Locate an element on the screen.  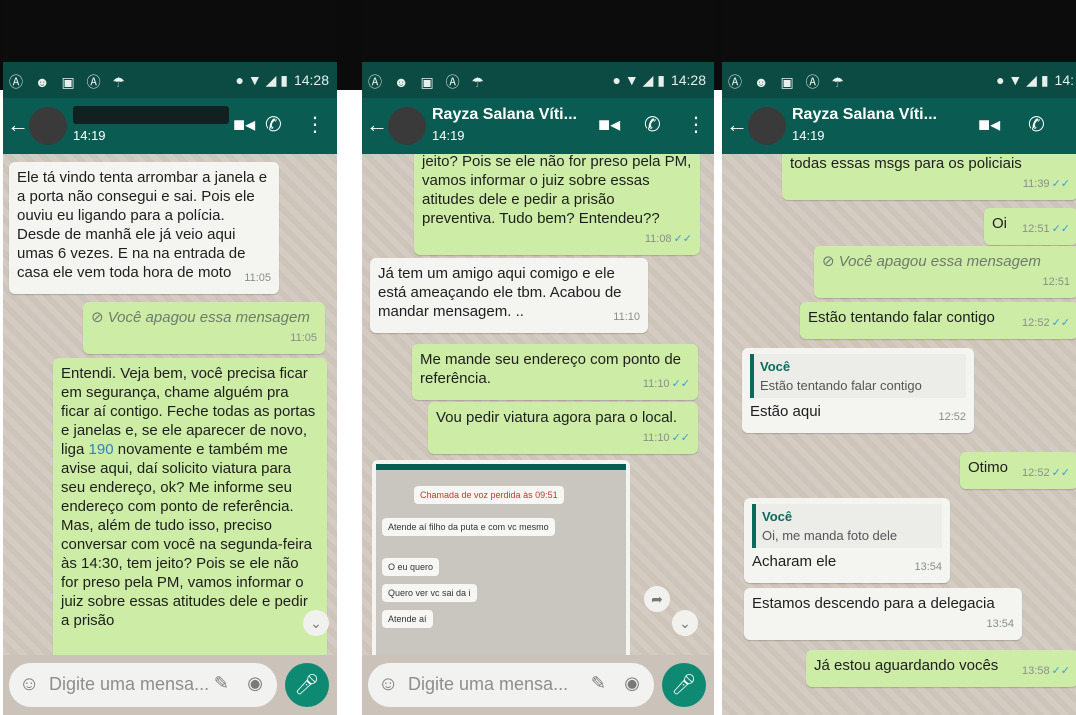
contact-name-redacted is located at coordinates (151, 115).